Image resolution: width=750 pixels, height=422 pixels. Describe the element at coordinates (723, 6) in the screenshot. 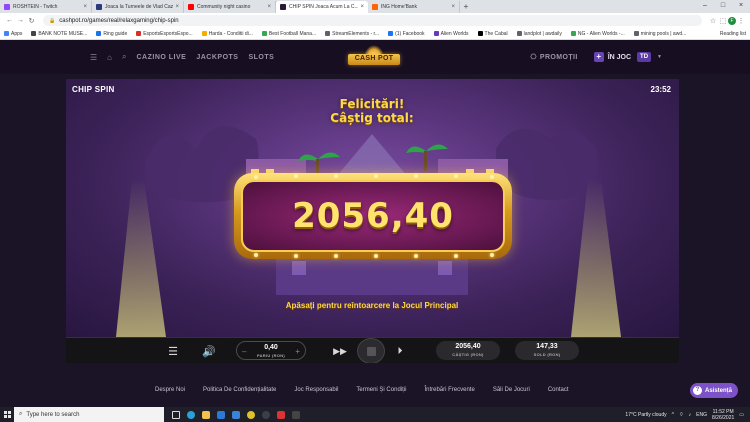

I see `maximize-icon: □` at that location.